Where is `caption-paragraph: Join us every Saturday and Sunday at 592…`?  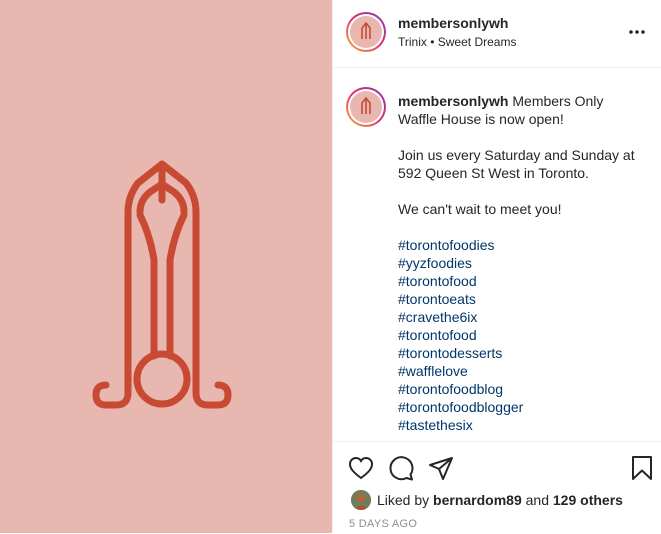 caption-paragraph: Join us every Saturday and Sunday at 592… is located at coordinates (516, 164).